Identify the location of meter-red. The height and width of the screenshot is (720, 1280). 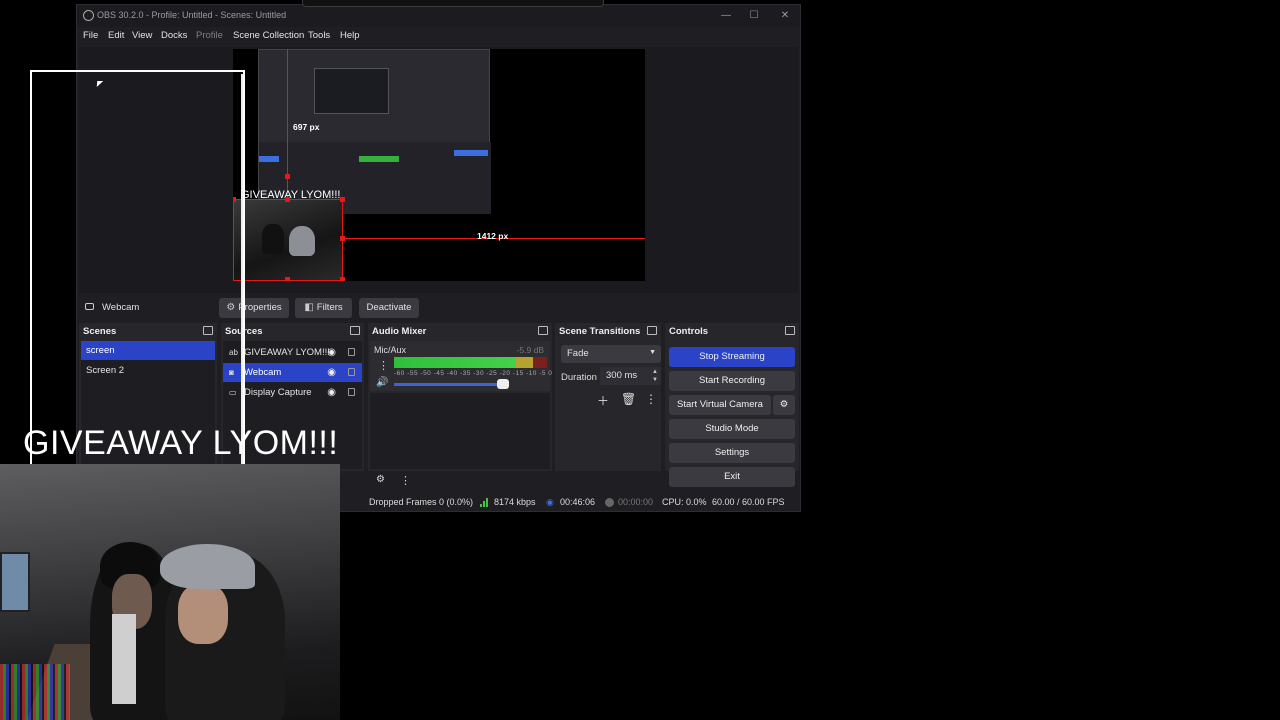
(540, 362).